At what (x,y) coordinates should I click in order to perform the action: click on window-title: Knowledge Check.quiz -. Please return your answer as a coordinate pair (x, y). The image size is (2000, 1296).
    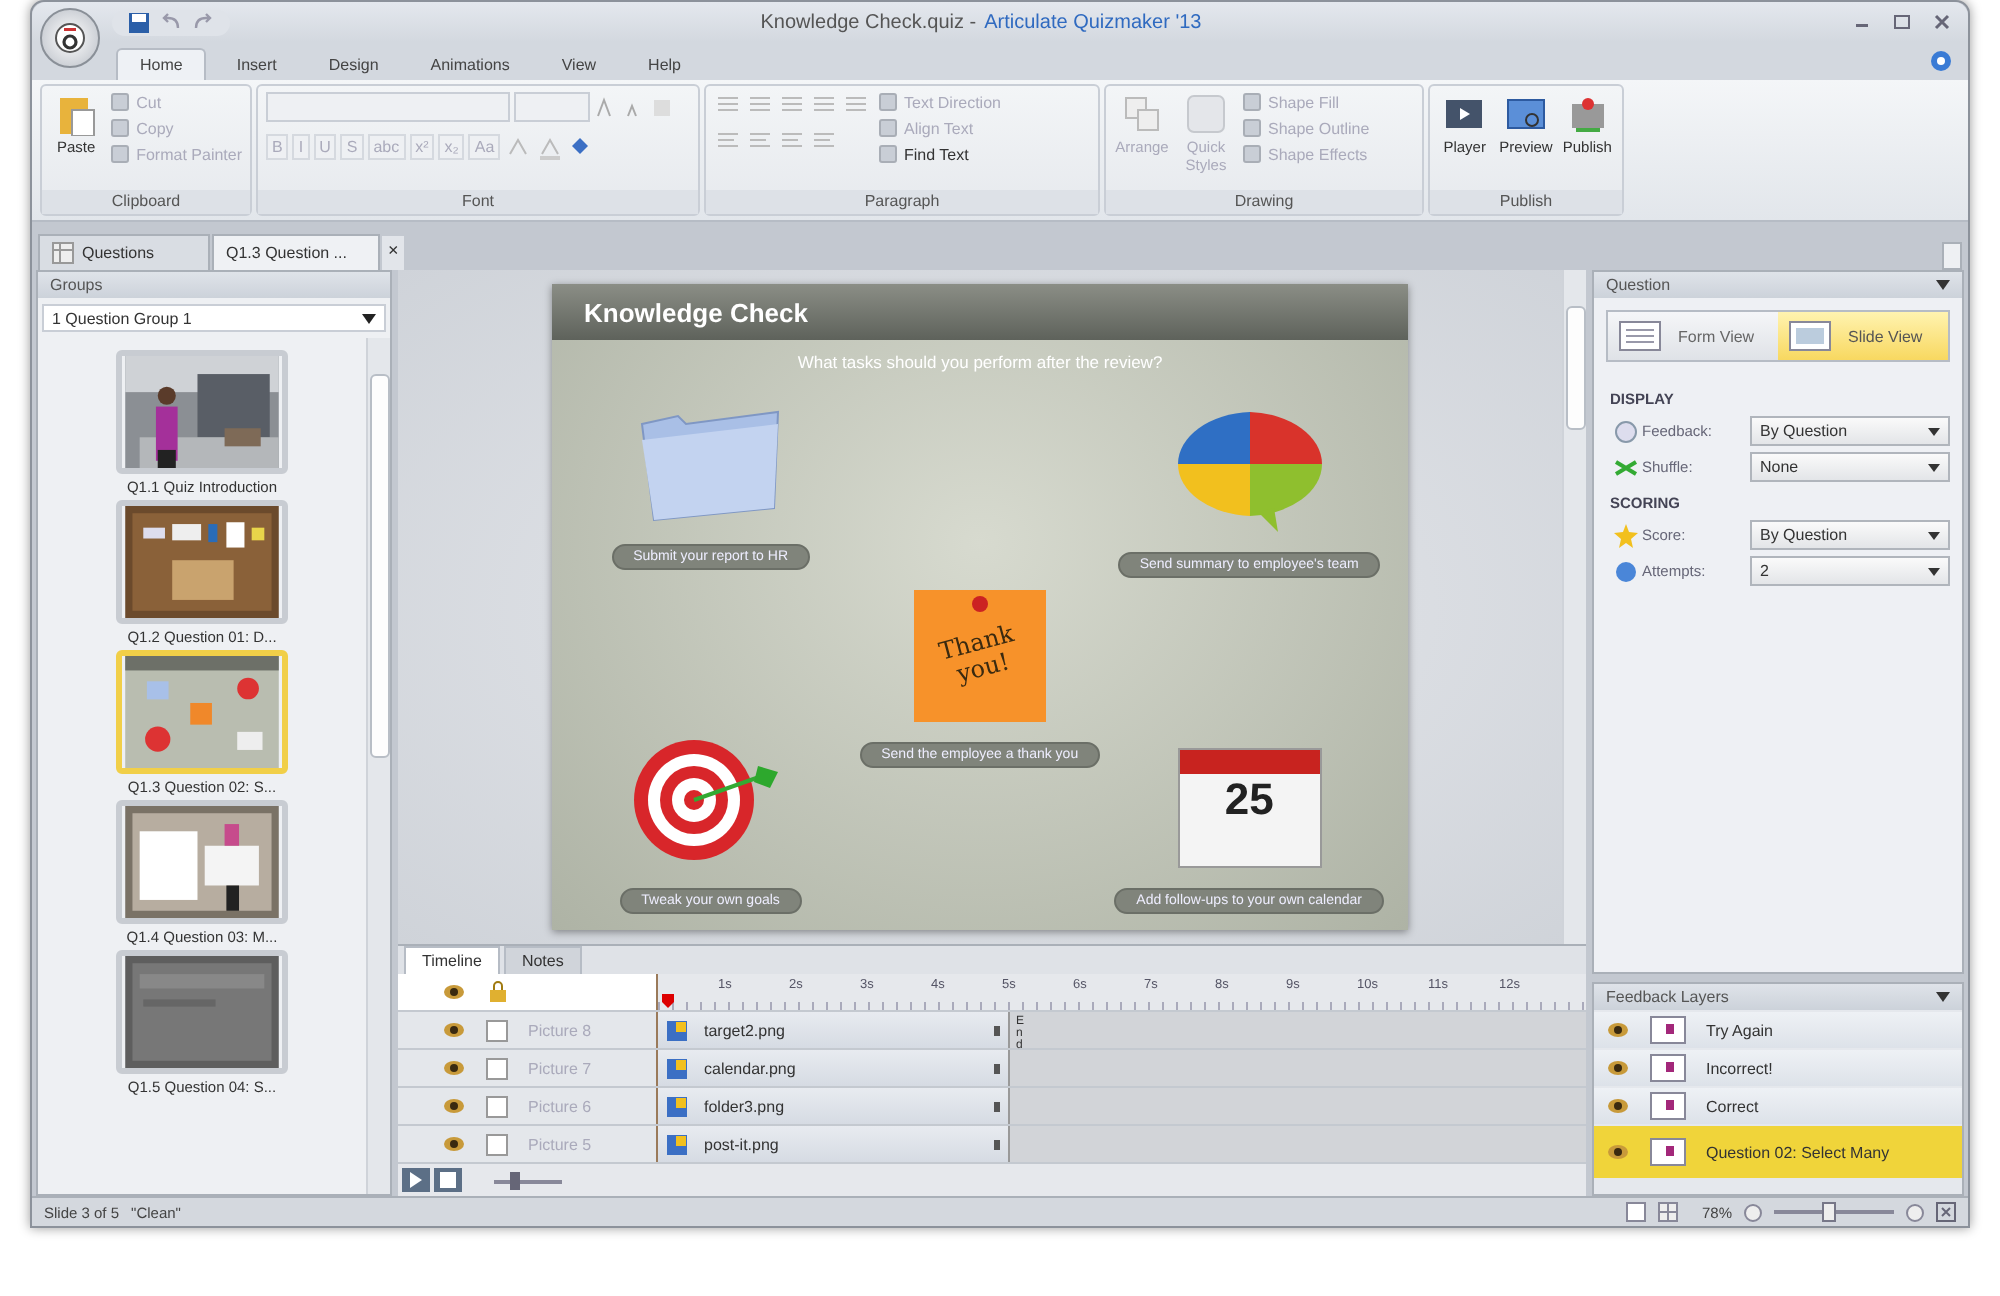
    Looking at the image, I should click on (868, 22).